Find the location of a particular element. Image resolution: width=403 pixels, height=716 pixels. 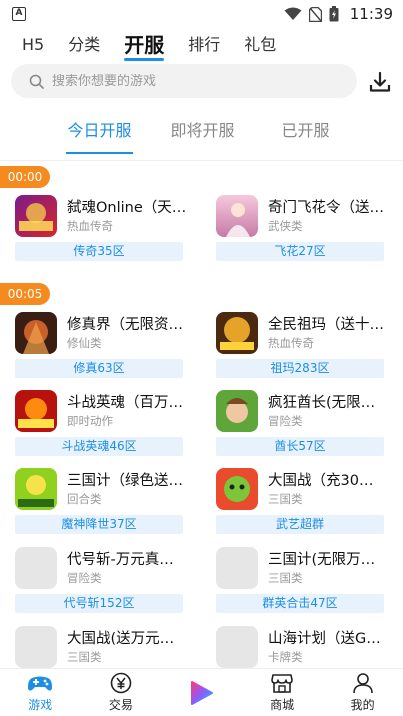

shop-icon is located at coordinates (282, 683).